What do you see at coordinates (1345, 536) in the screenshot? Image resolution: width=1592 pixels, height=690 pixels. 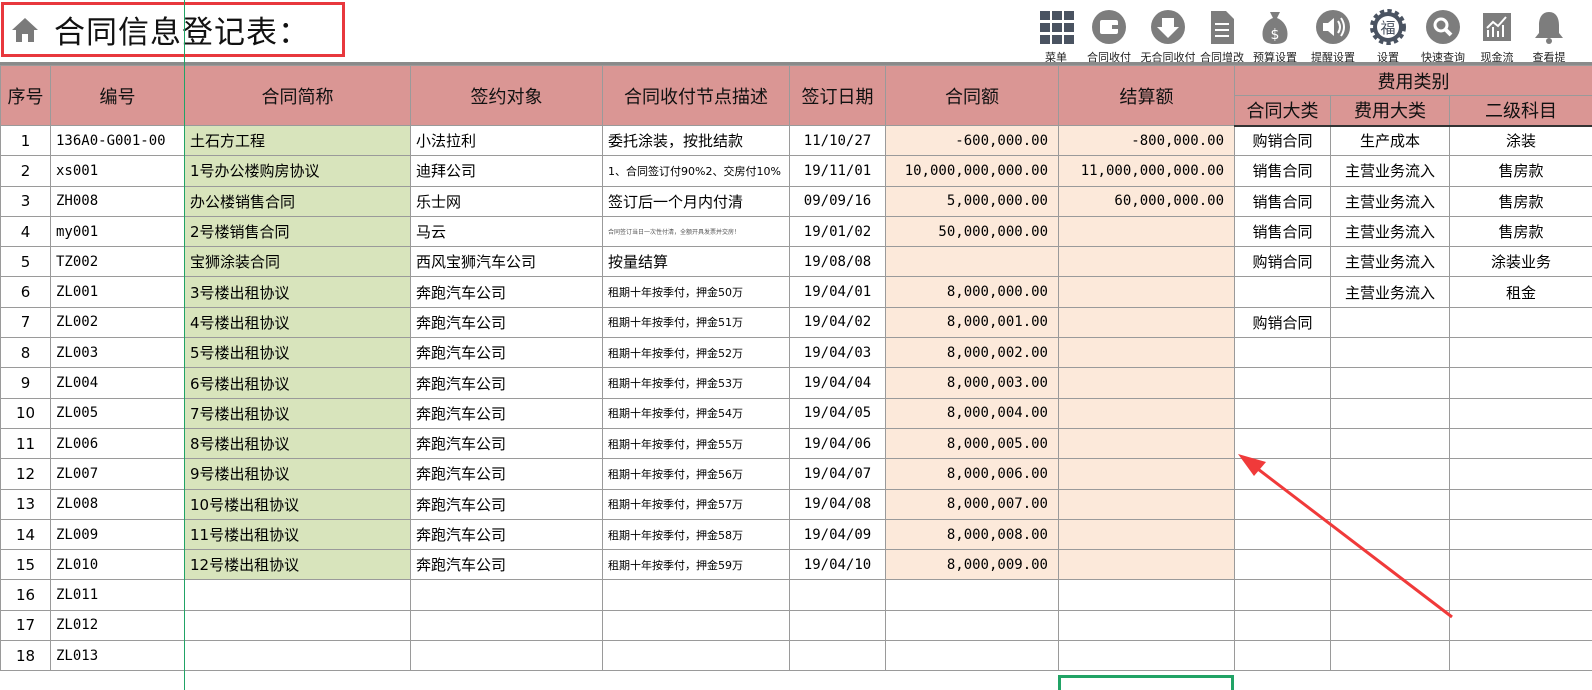 I see `annotation-arrow` at bounding box center [1345, 536].